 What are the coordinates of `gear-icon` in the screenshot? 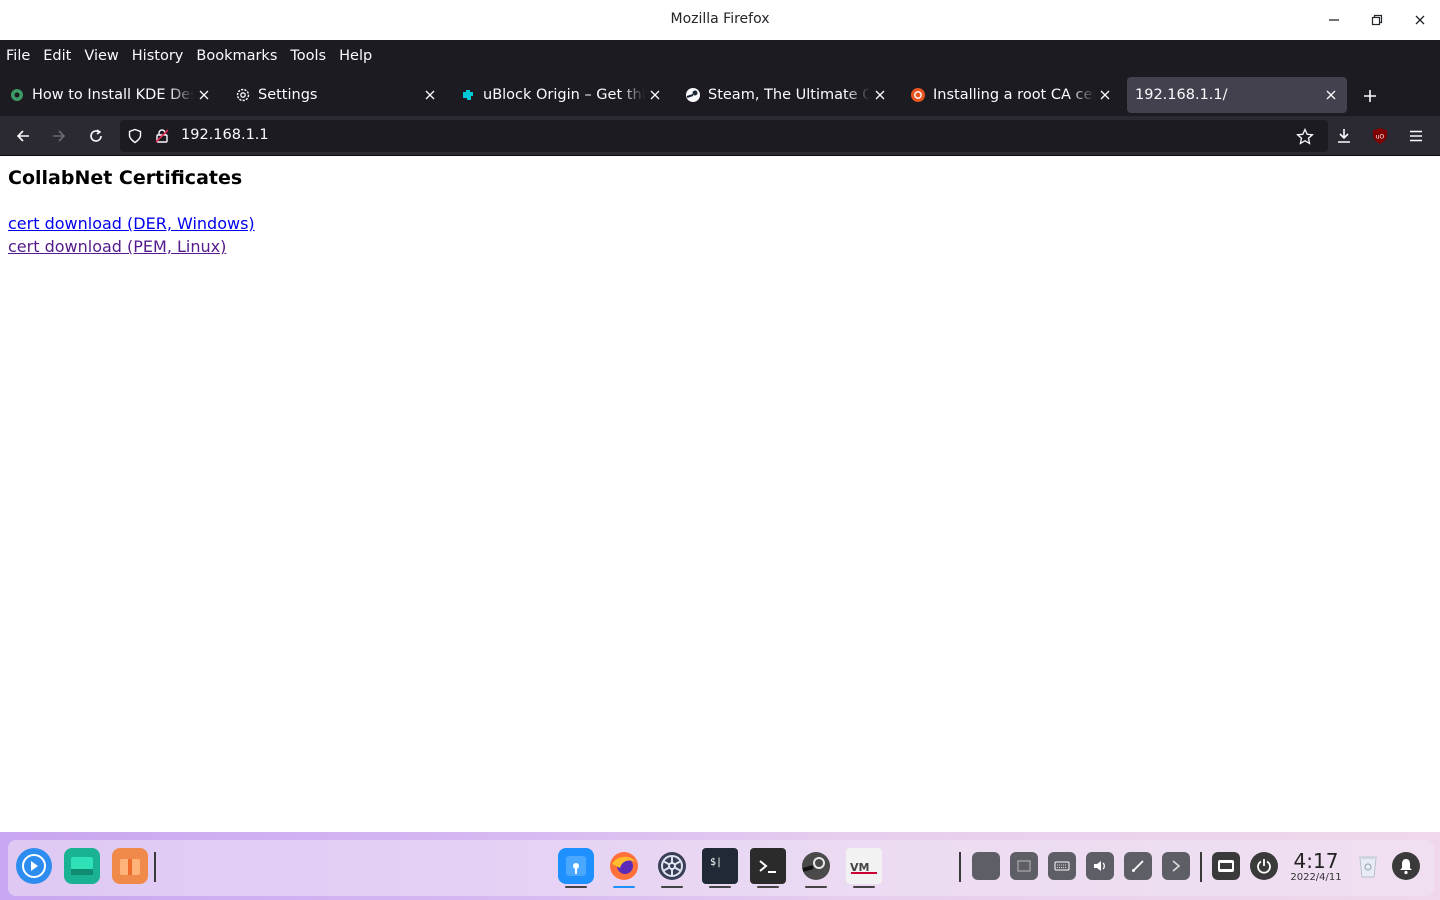 It's located at (243, 95).